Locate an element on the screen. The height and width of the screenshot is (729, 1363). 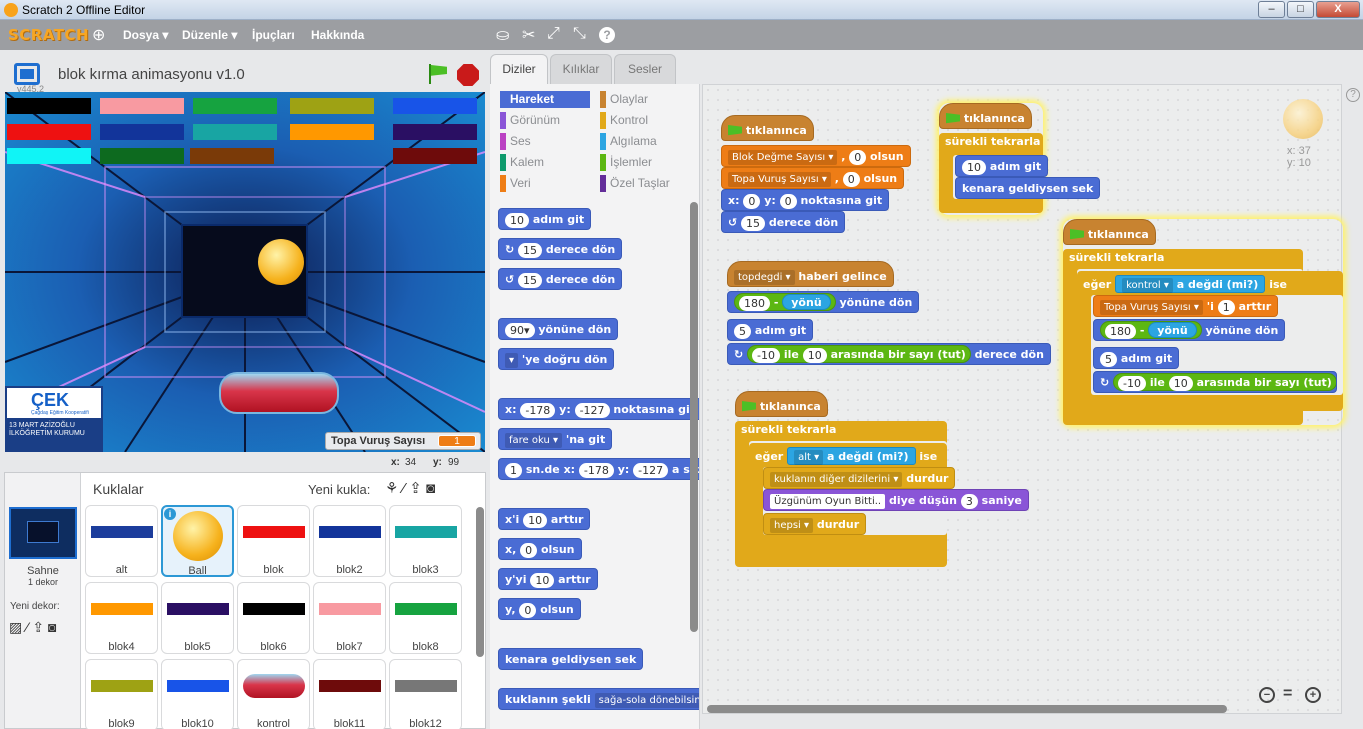
tab-scripts: Diziler is located at coordinates (519, 69).